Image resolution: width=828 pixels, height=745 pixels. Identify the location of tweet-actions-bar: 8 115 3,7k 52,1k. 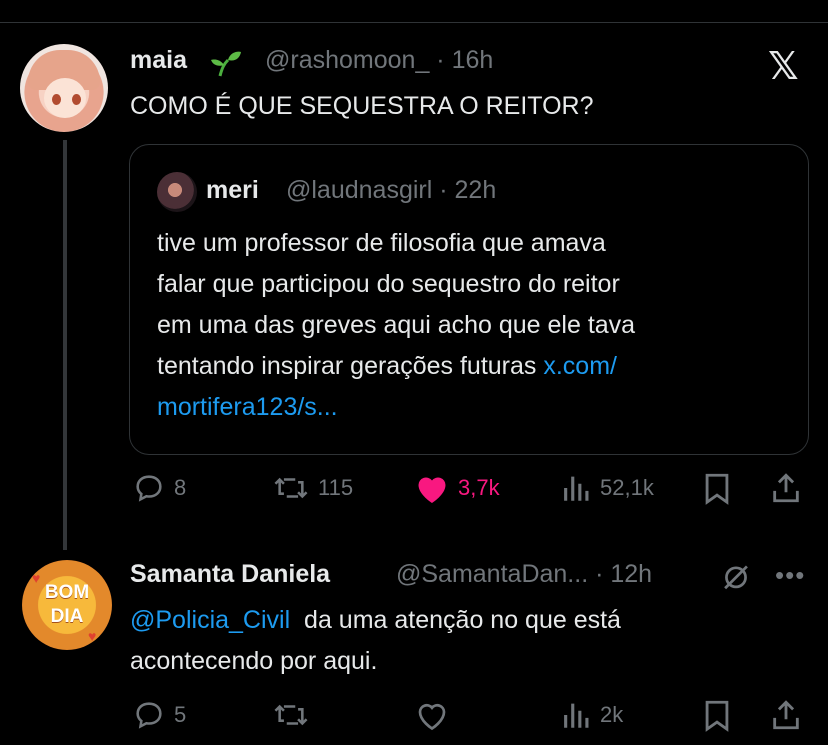
(414, 491).